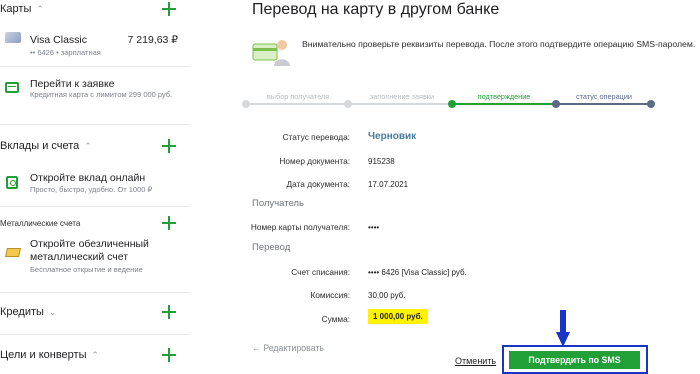  Describe the element at coordinates (65, 52) in the screenshot. I see `card-meta: •• 6426 • зарплатная` at that location.